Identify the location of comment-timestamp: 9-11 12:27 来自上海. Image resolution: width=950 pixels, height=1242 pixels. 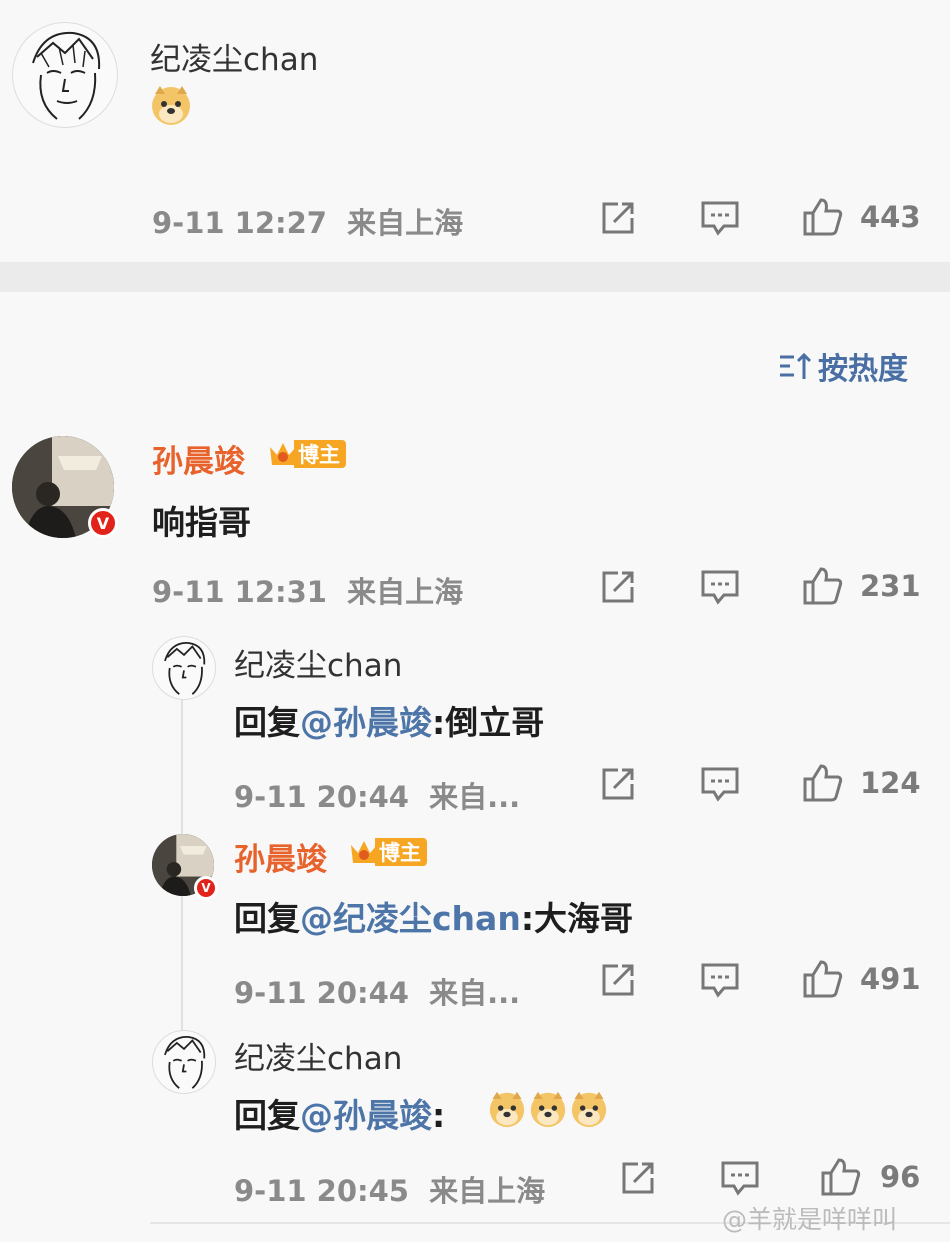
(307, 221).